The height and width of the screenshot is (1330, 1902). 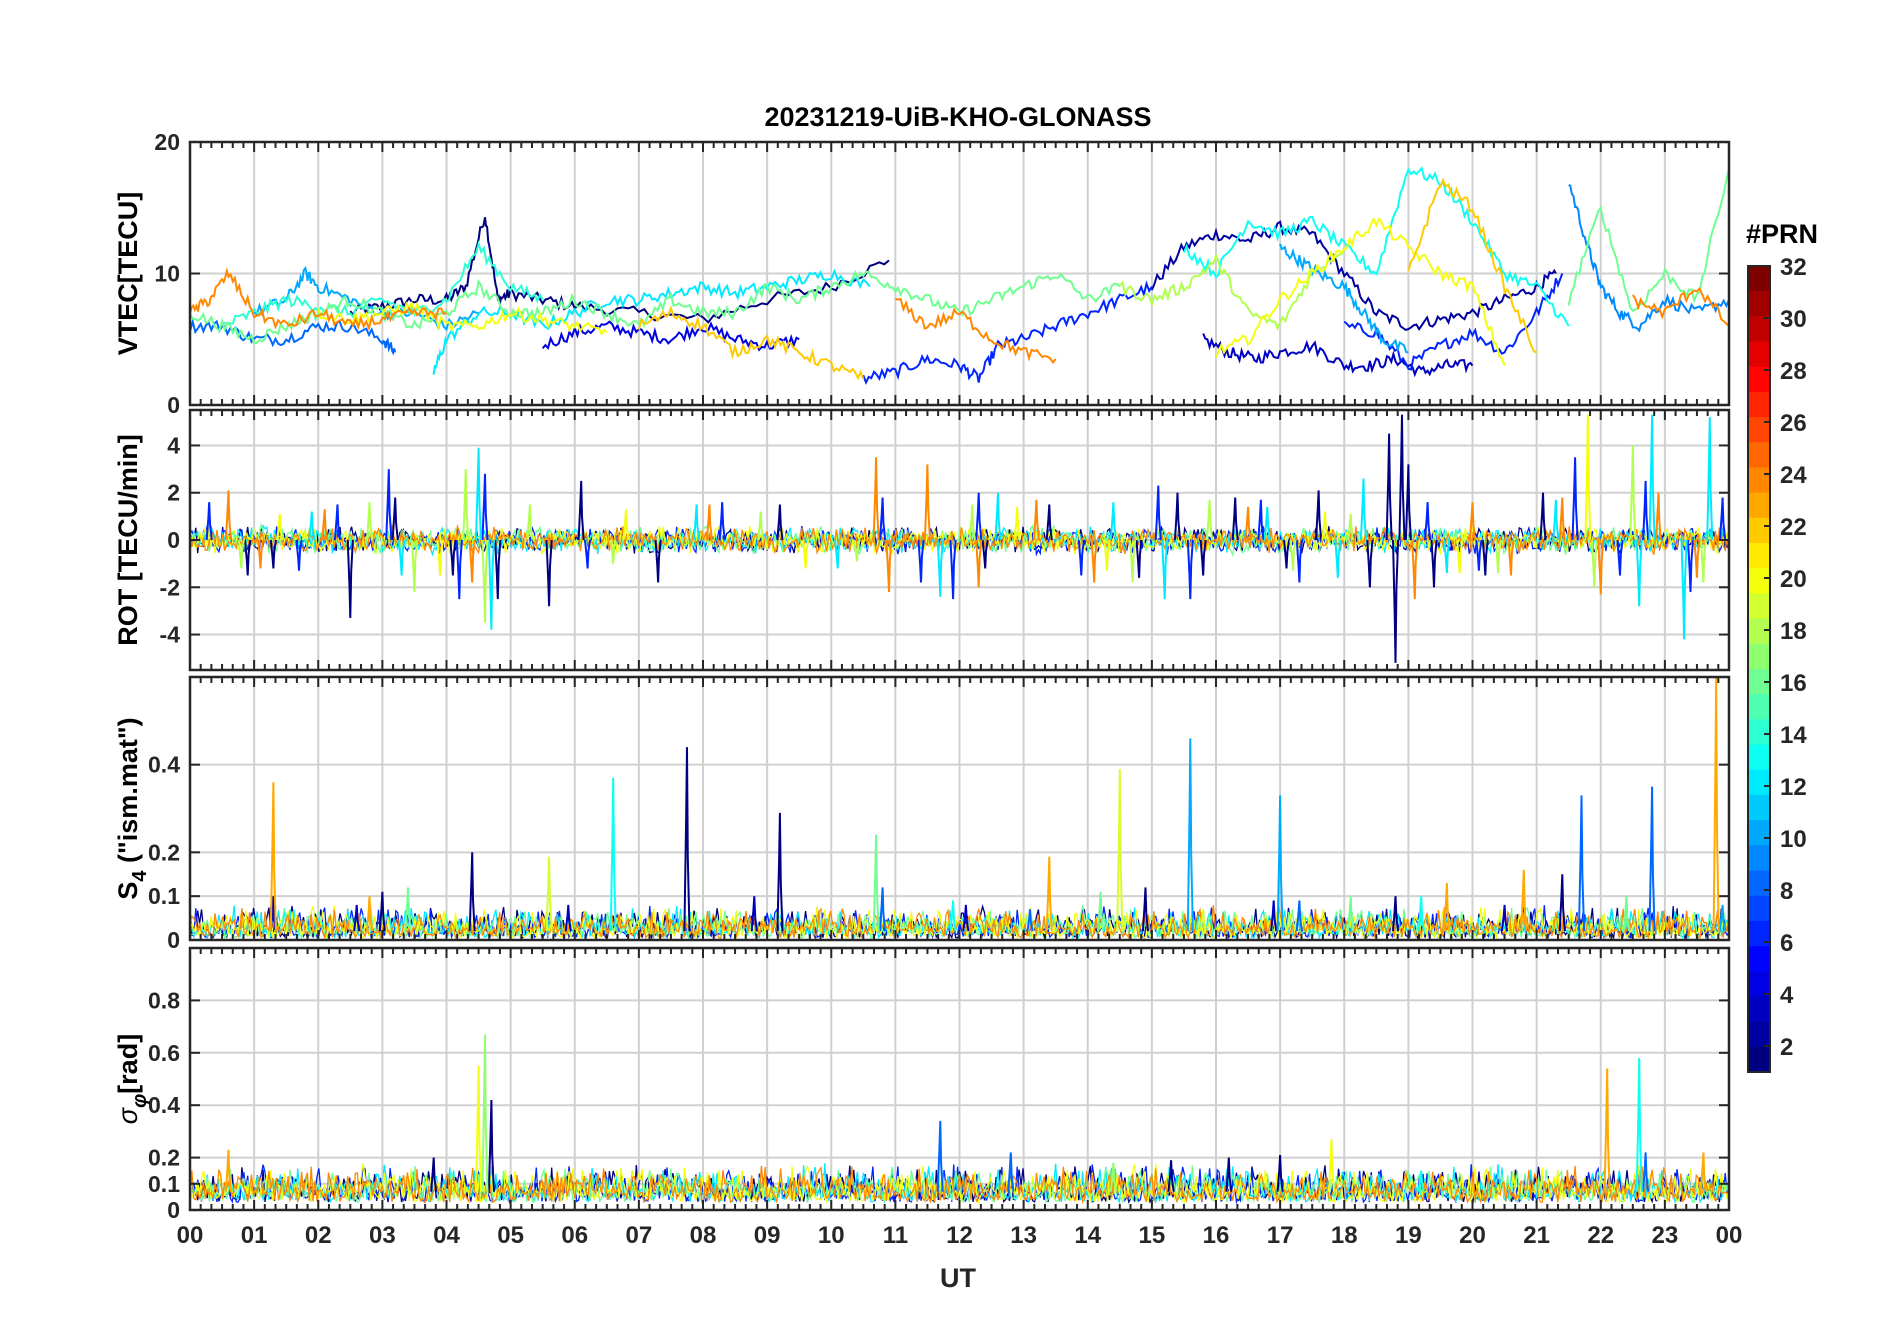 What do you see at coordinates (164, 1000) in the screenshot?
I see `y-tick-label: 0.8` at bounding box center [164, 1000].